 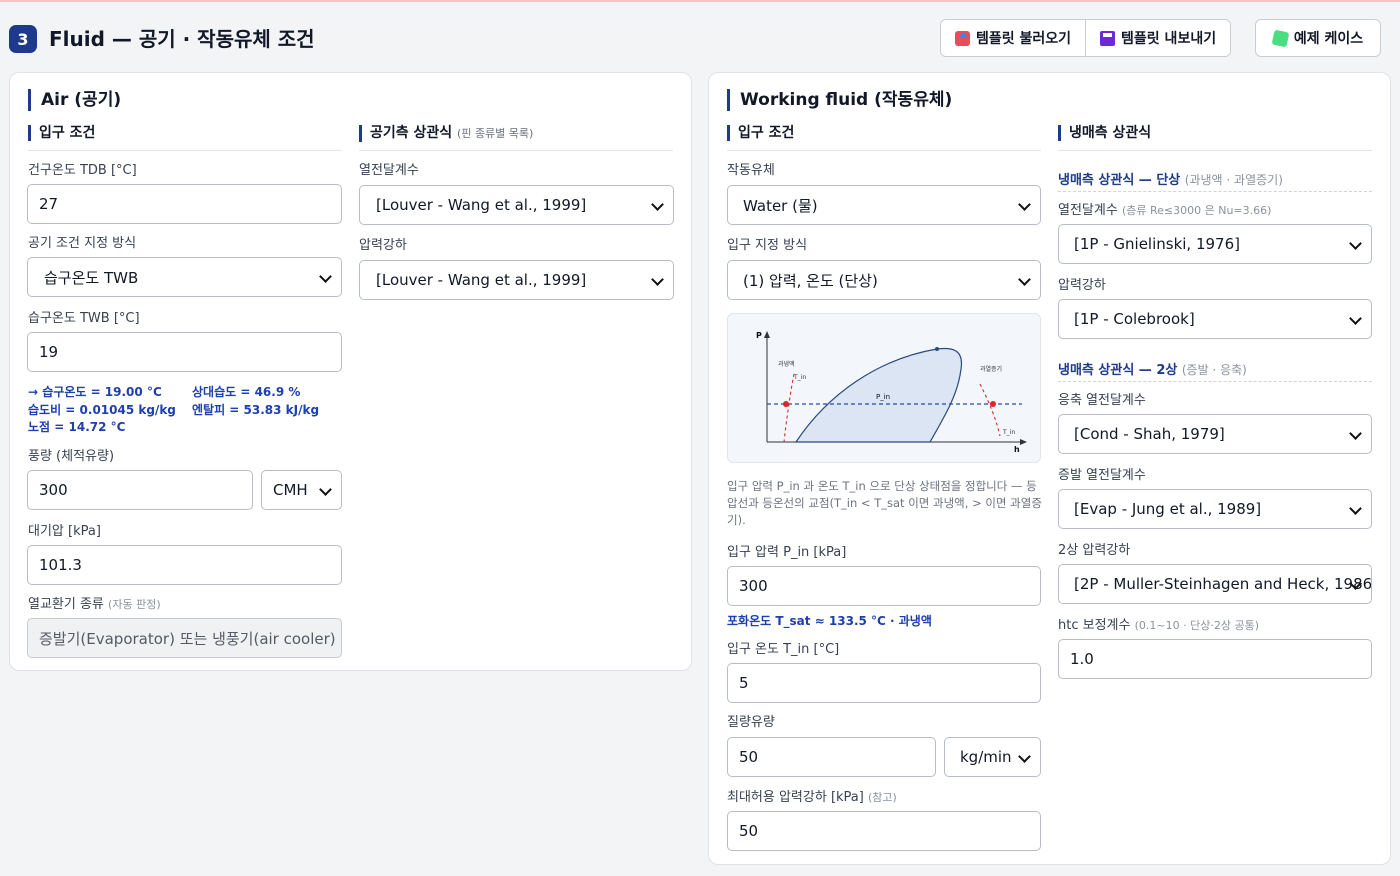 I want to click on htcf-label-text: htc 보정계수, so click(x=1094, y=625).